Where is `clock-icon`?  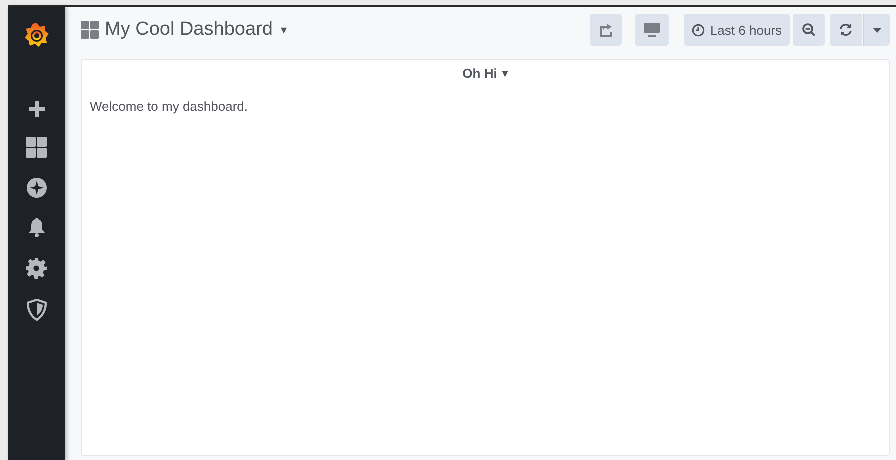
clock-icon is located at coordinates (699, 30).